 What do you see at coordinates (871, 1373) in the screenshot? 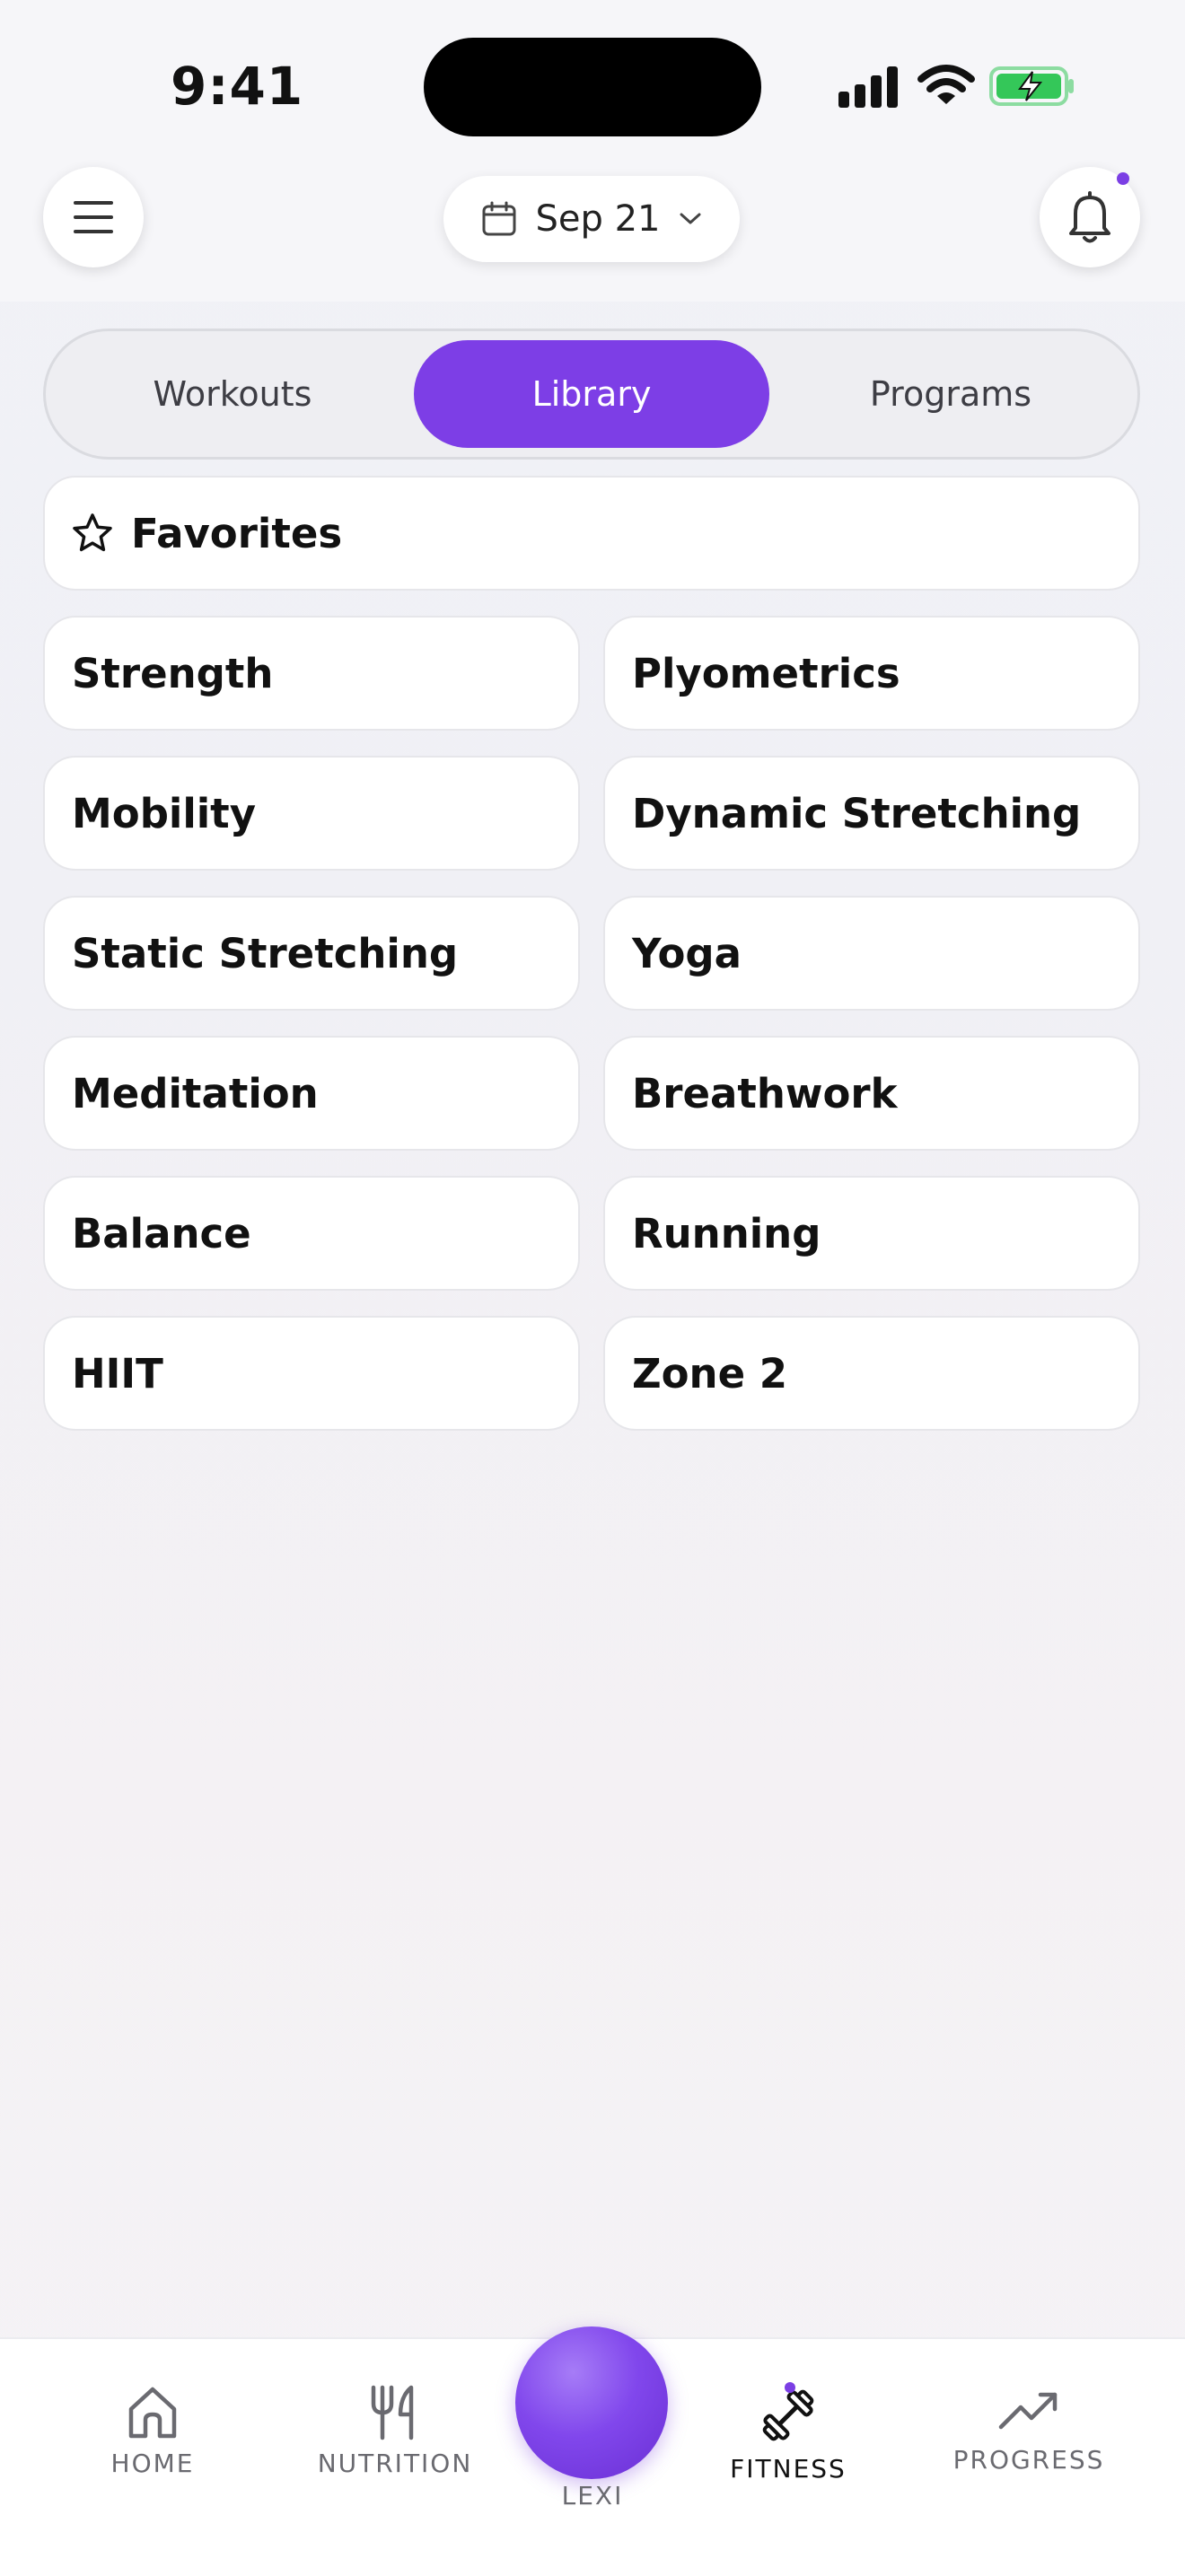
I see `category-card: Zone 2` at bounding box center [871, 1373].